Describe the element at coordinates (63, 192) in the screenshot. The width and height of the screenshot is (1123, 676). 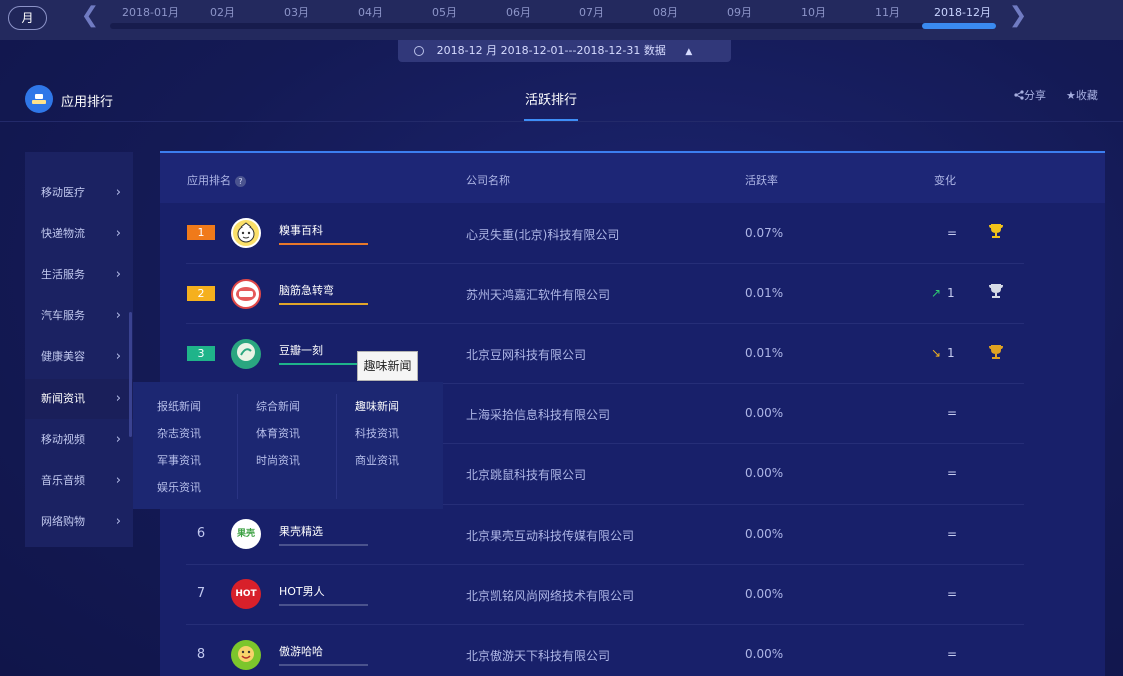
I see `sidebar-item-label: 移动医疗` at that location.